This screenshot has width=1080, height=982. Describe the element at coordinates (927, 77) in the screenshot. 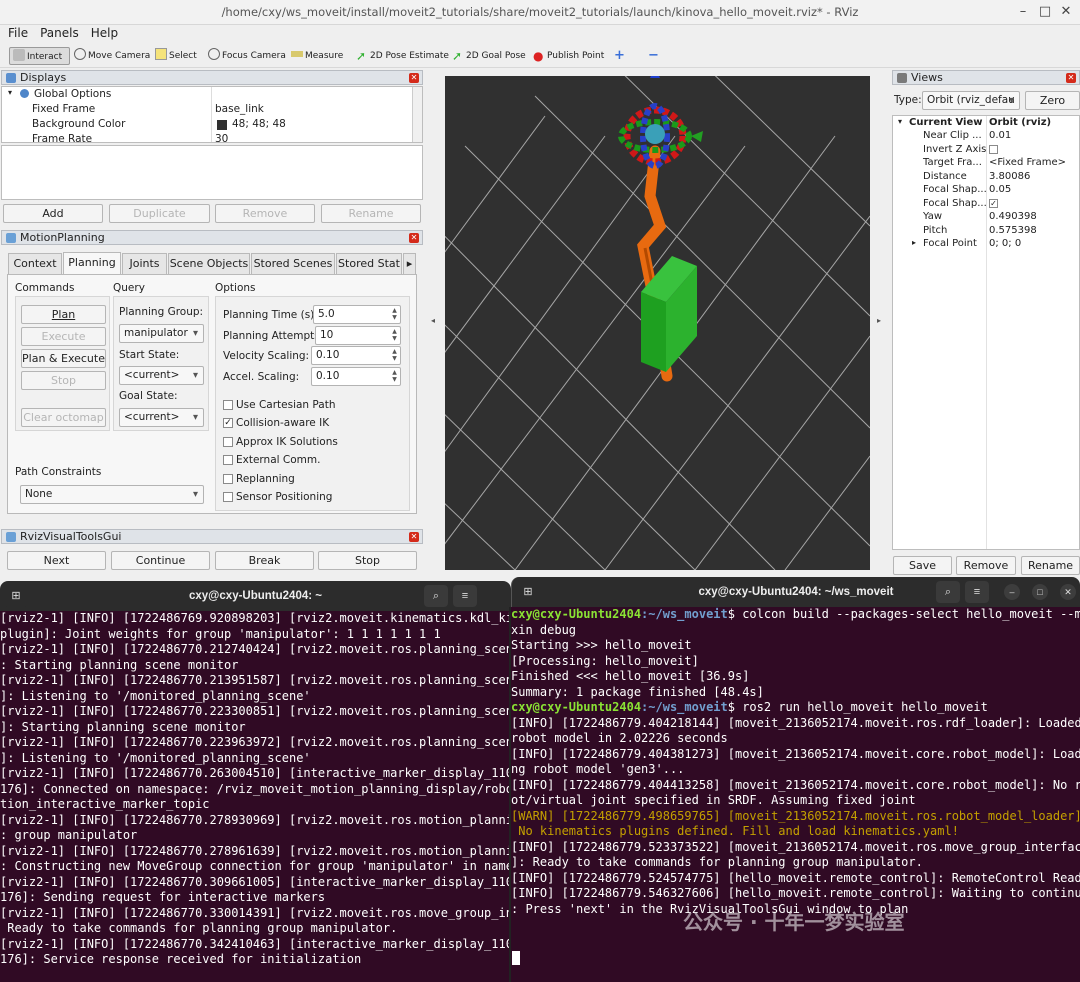

I see `views-title: Views` at that location.